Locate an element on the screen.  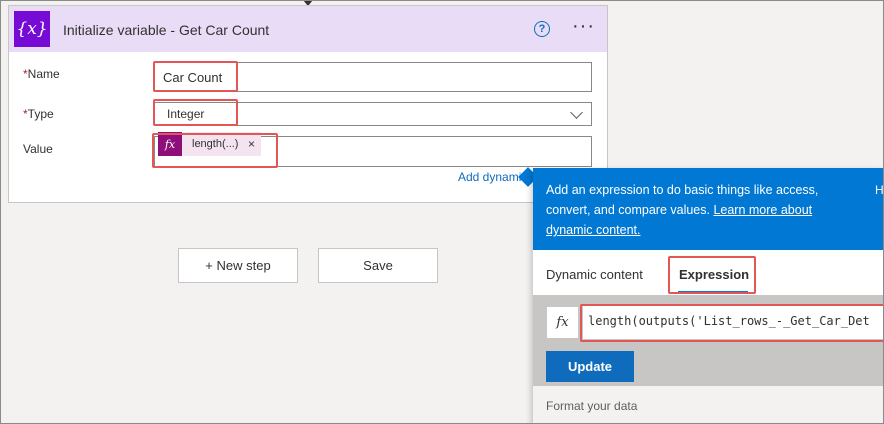
info-cutoff-text: H is located at coordinates (879, 190).